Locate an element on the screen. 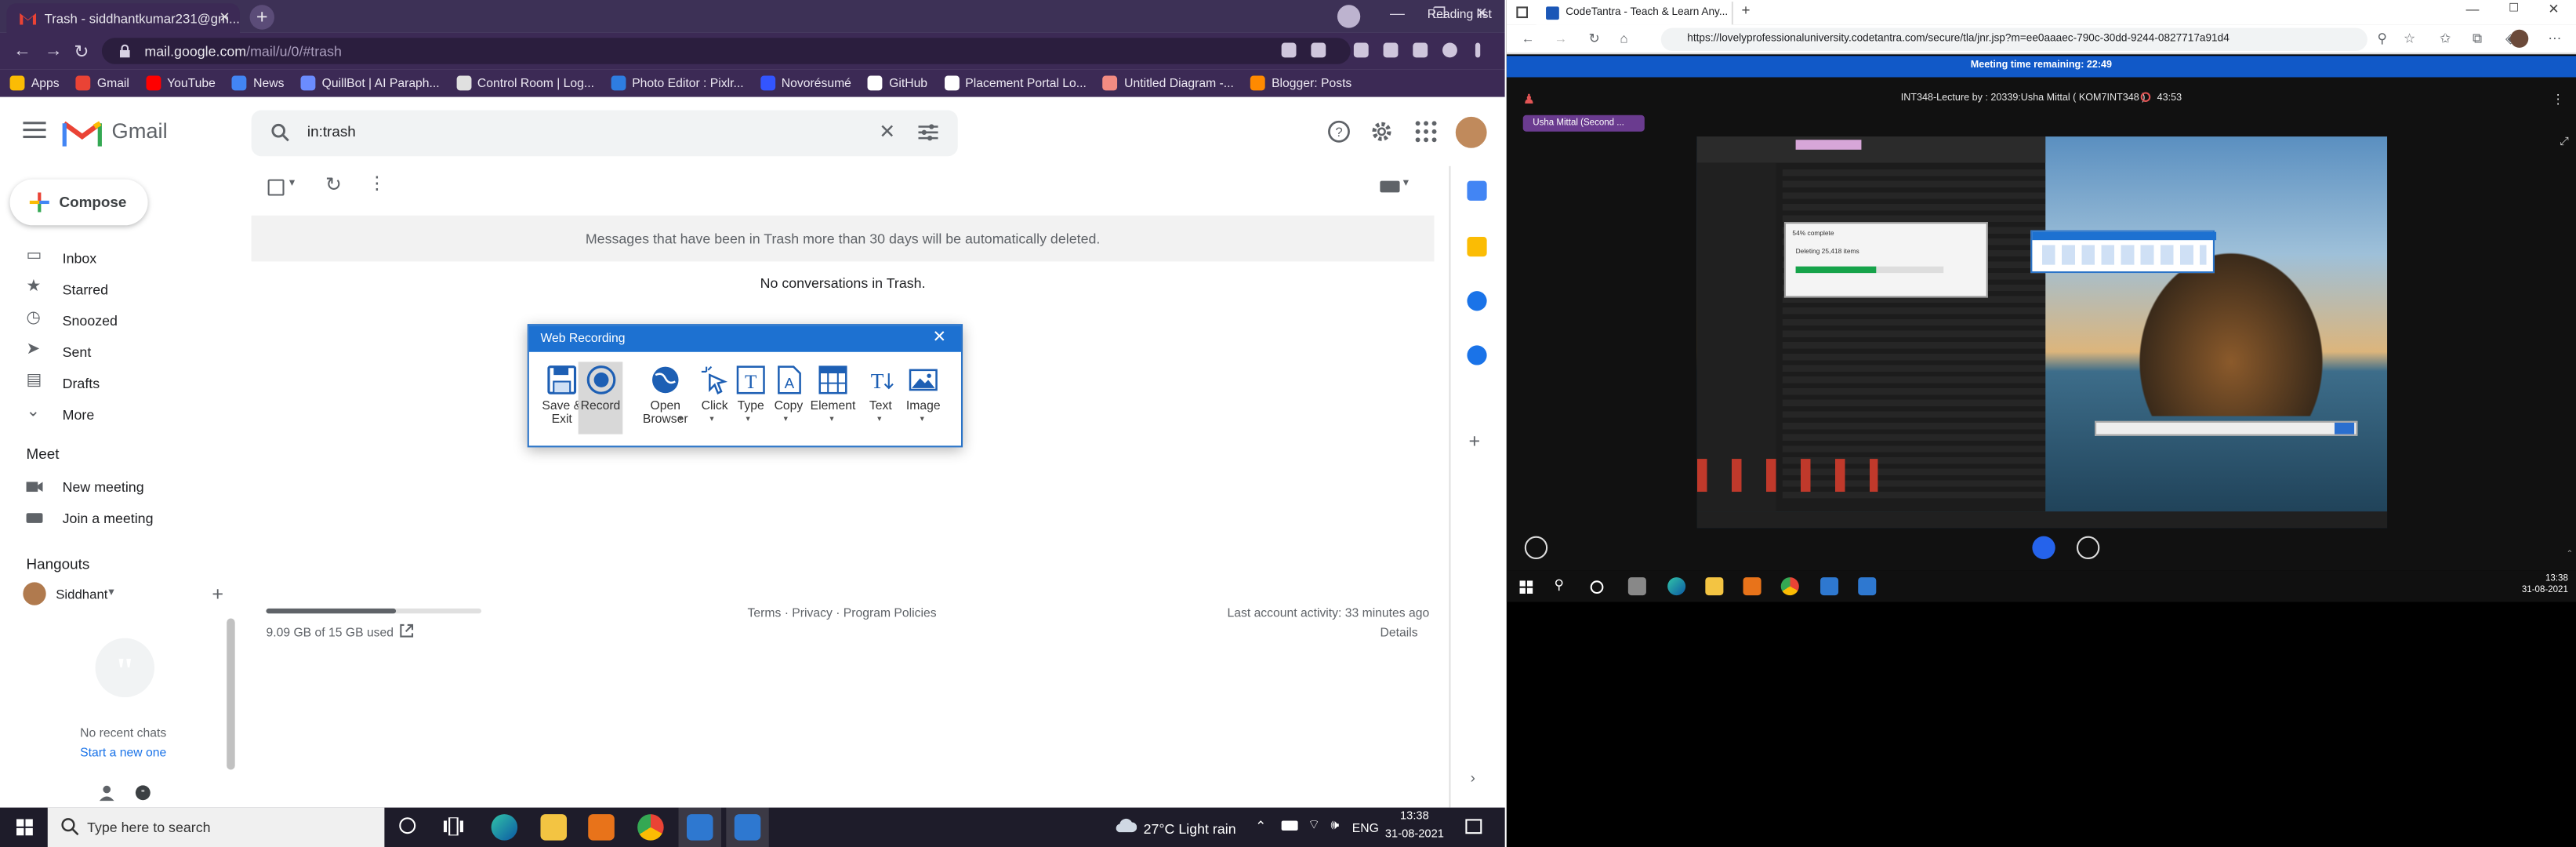 The width and height of the screenshot is (2576, 847). forward-icon: → is located at coordinates (54, 50).